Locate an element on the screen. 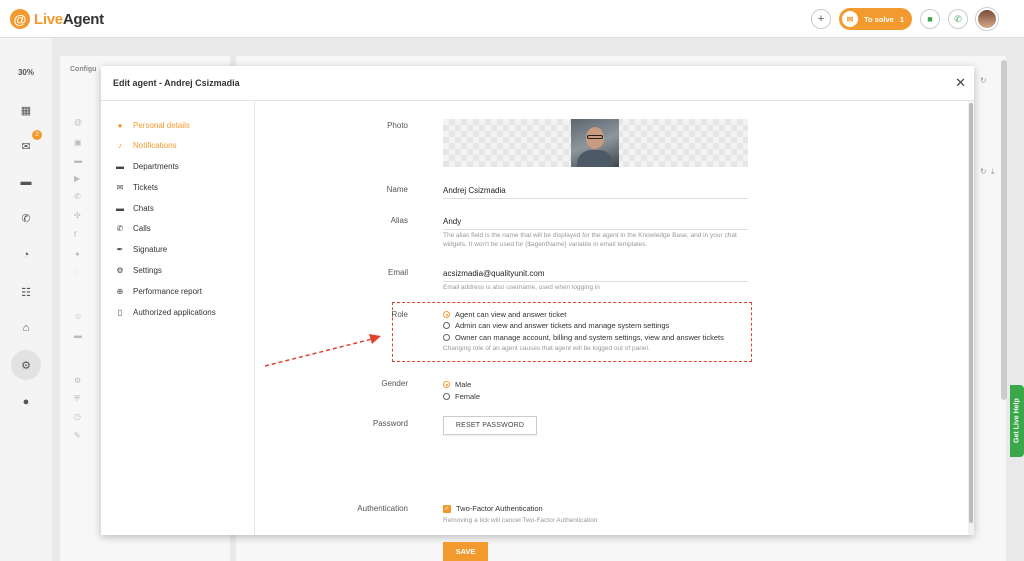 The height and width of the screenshot is (561, 1024). menu-departments: ▬ Departments is located at coordinates (147, 166).